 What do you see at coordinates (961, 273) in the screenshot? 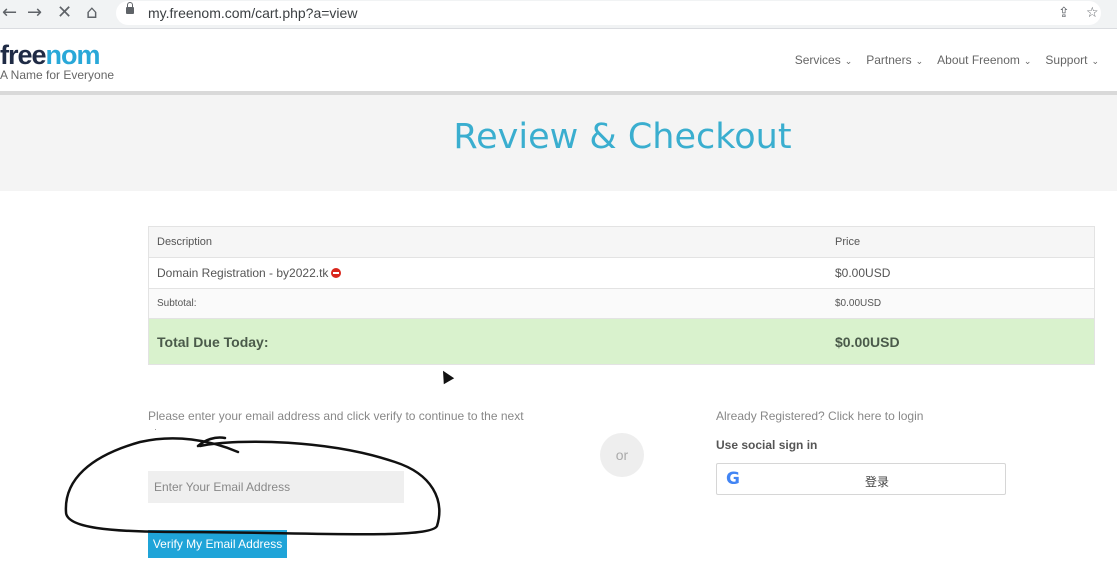
I see `item-price: $0.00USD` at bounding box center [961, 273].